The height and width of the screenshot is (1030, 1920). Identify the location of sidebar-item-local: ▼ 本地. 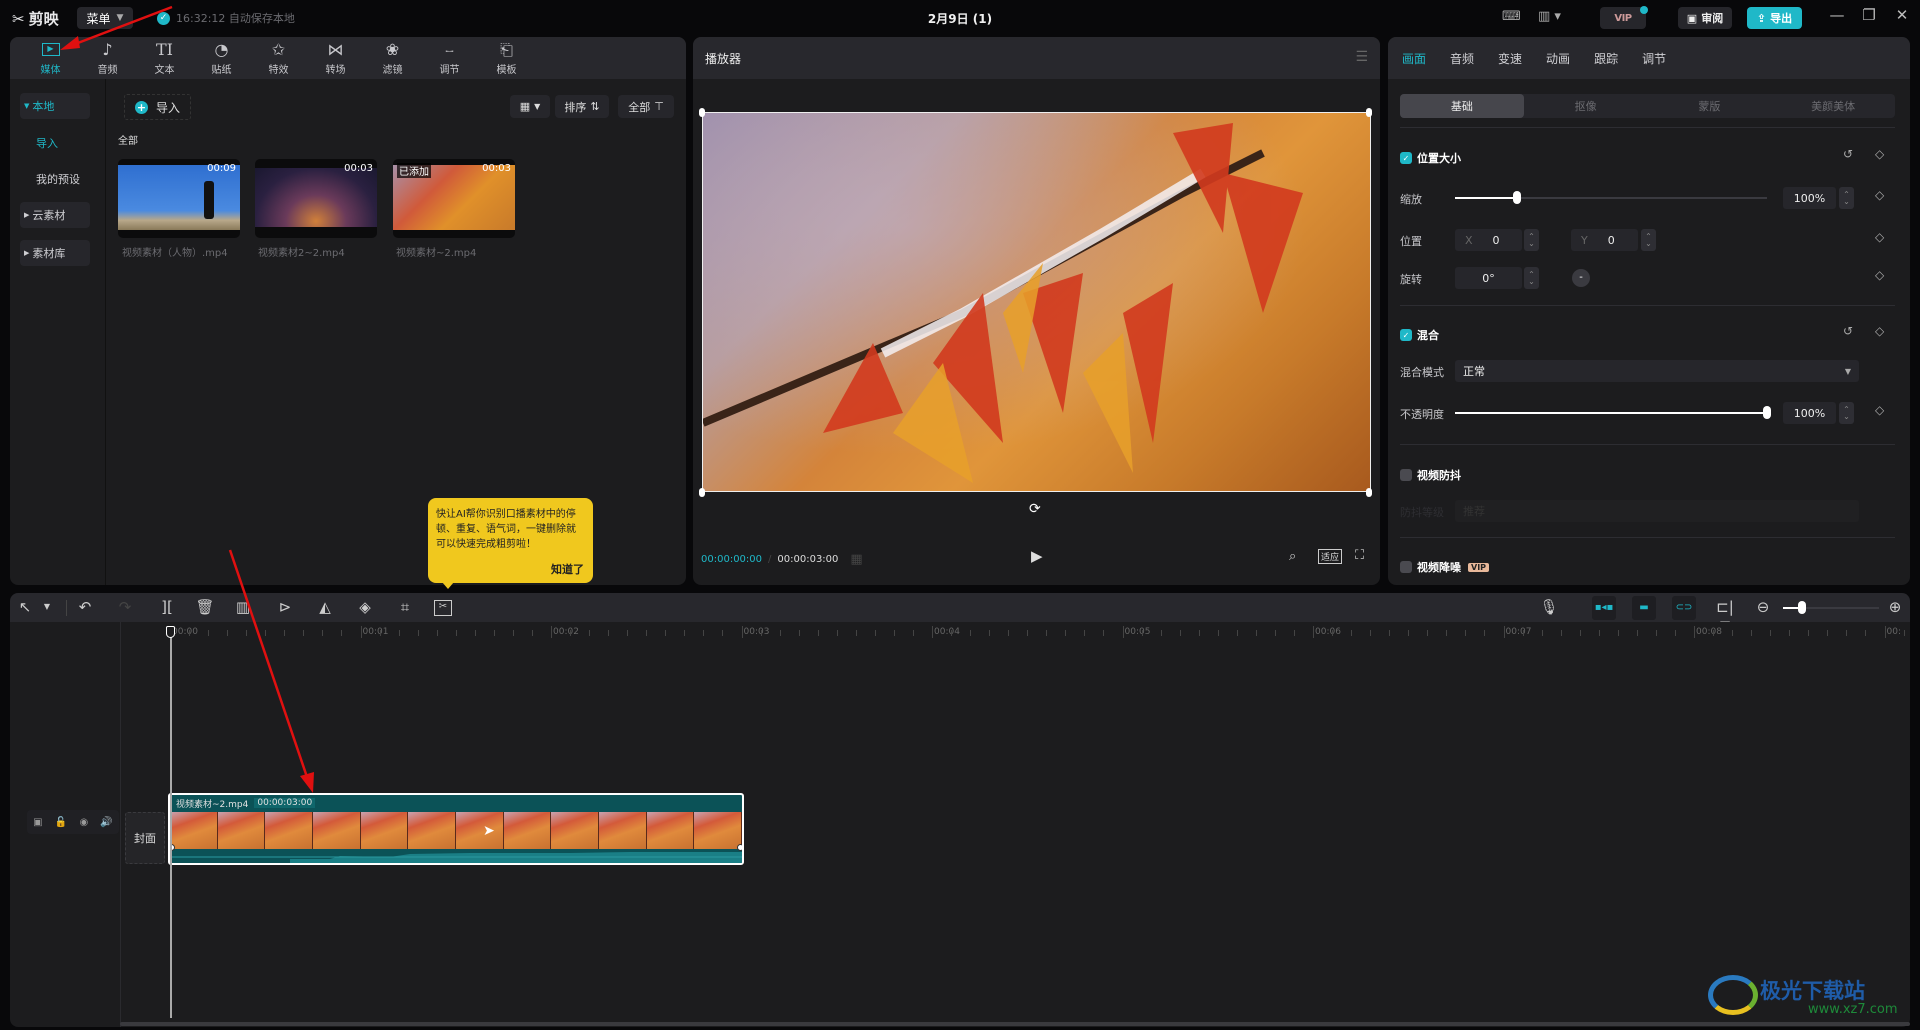
(55, 106).